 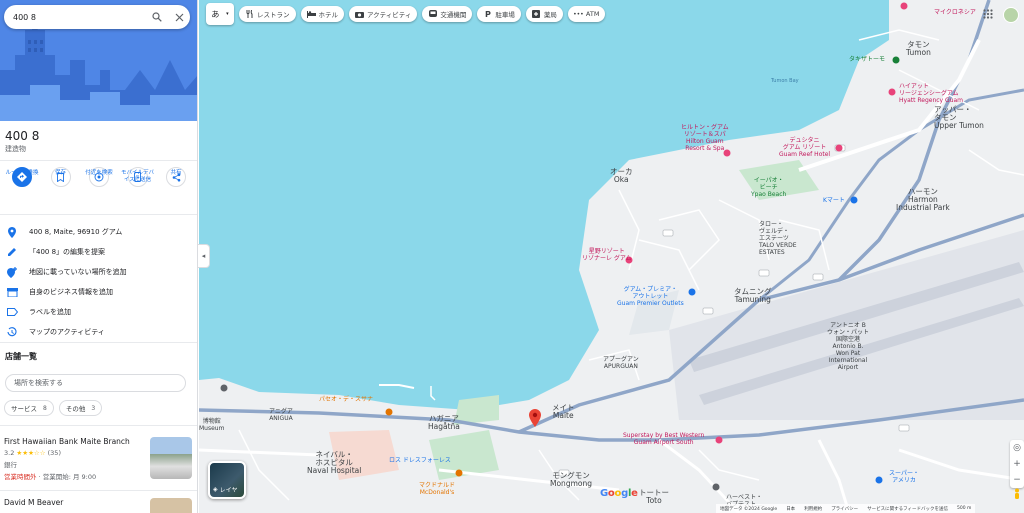 I want to click on filter-hotel: ホテル, so click(x=322, y=14).